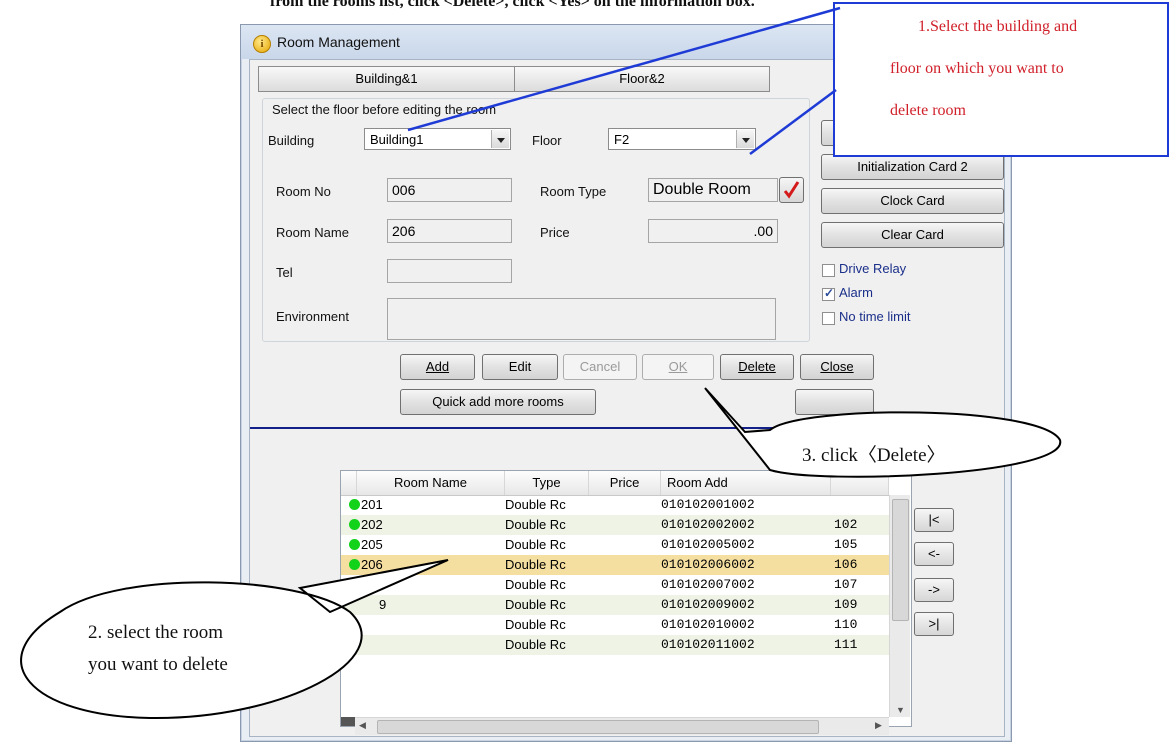  What do you see at coordinates (156, 632) in the screenshot?
I see `step2-line1: 2. select the room` at bounding box center [156, 632].